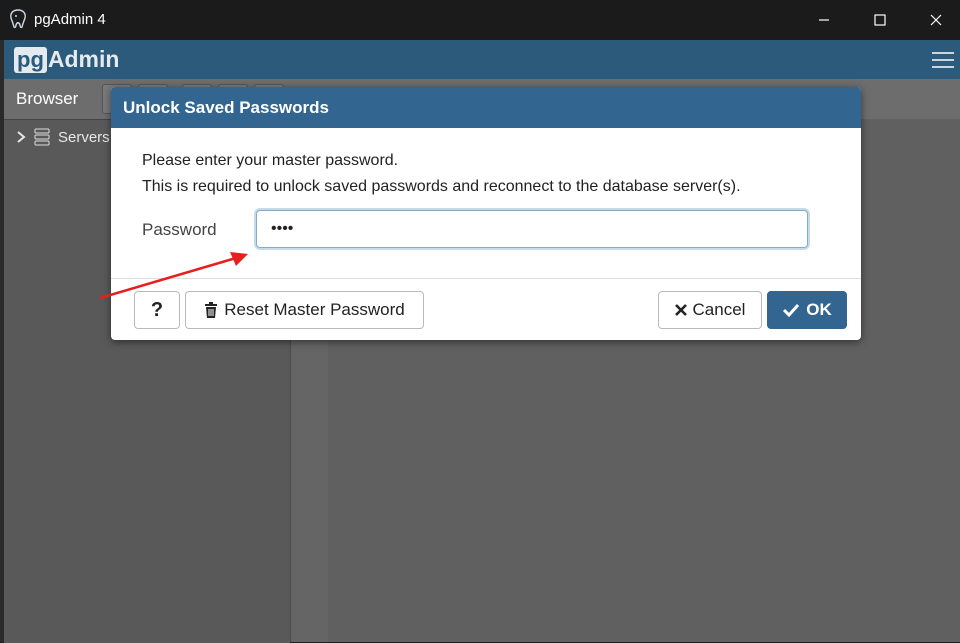 This screenshot has width=960, height=643. I want to click on ok-button: OK, so click(807, 310).